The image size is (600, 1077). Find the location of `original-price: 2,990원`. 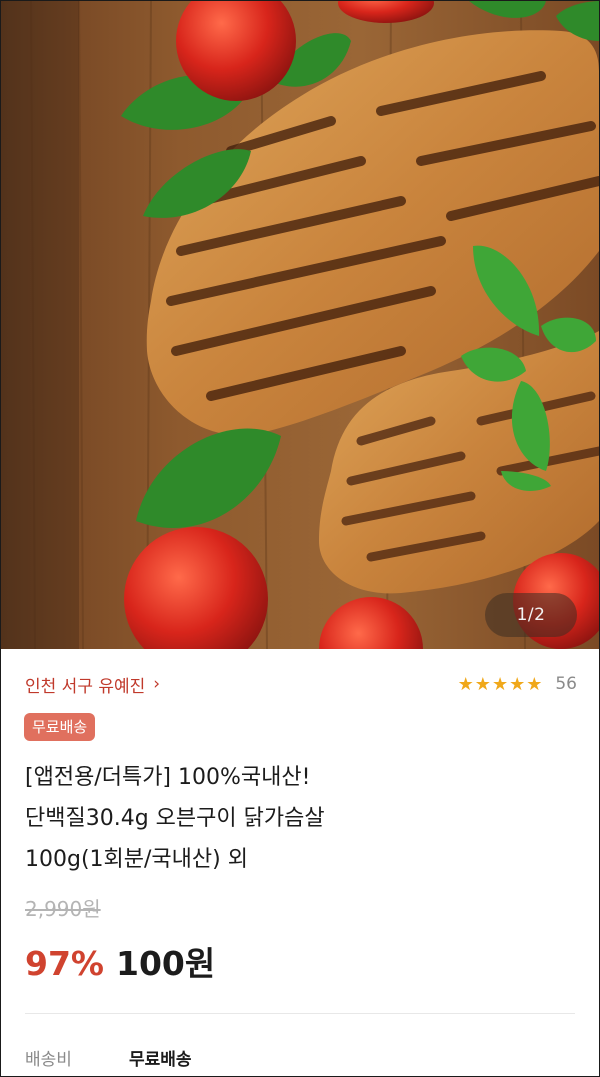

original-price: 2,990원 is located at coordinates (63, 909).